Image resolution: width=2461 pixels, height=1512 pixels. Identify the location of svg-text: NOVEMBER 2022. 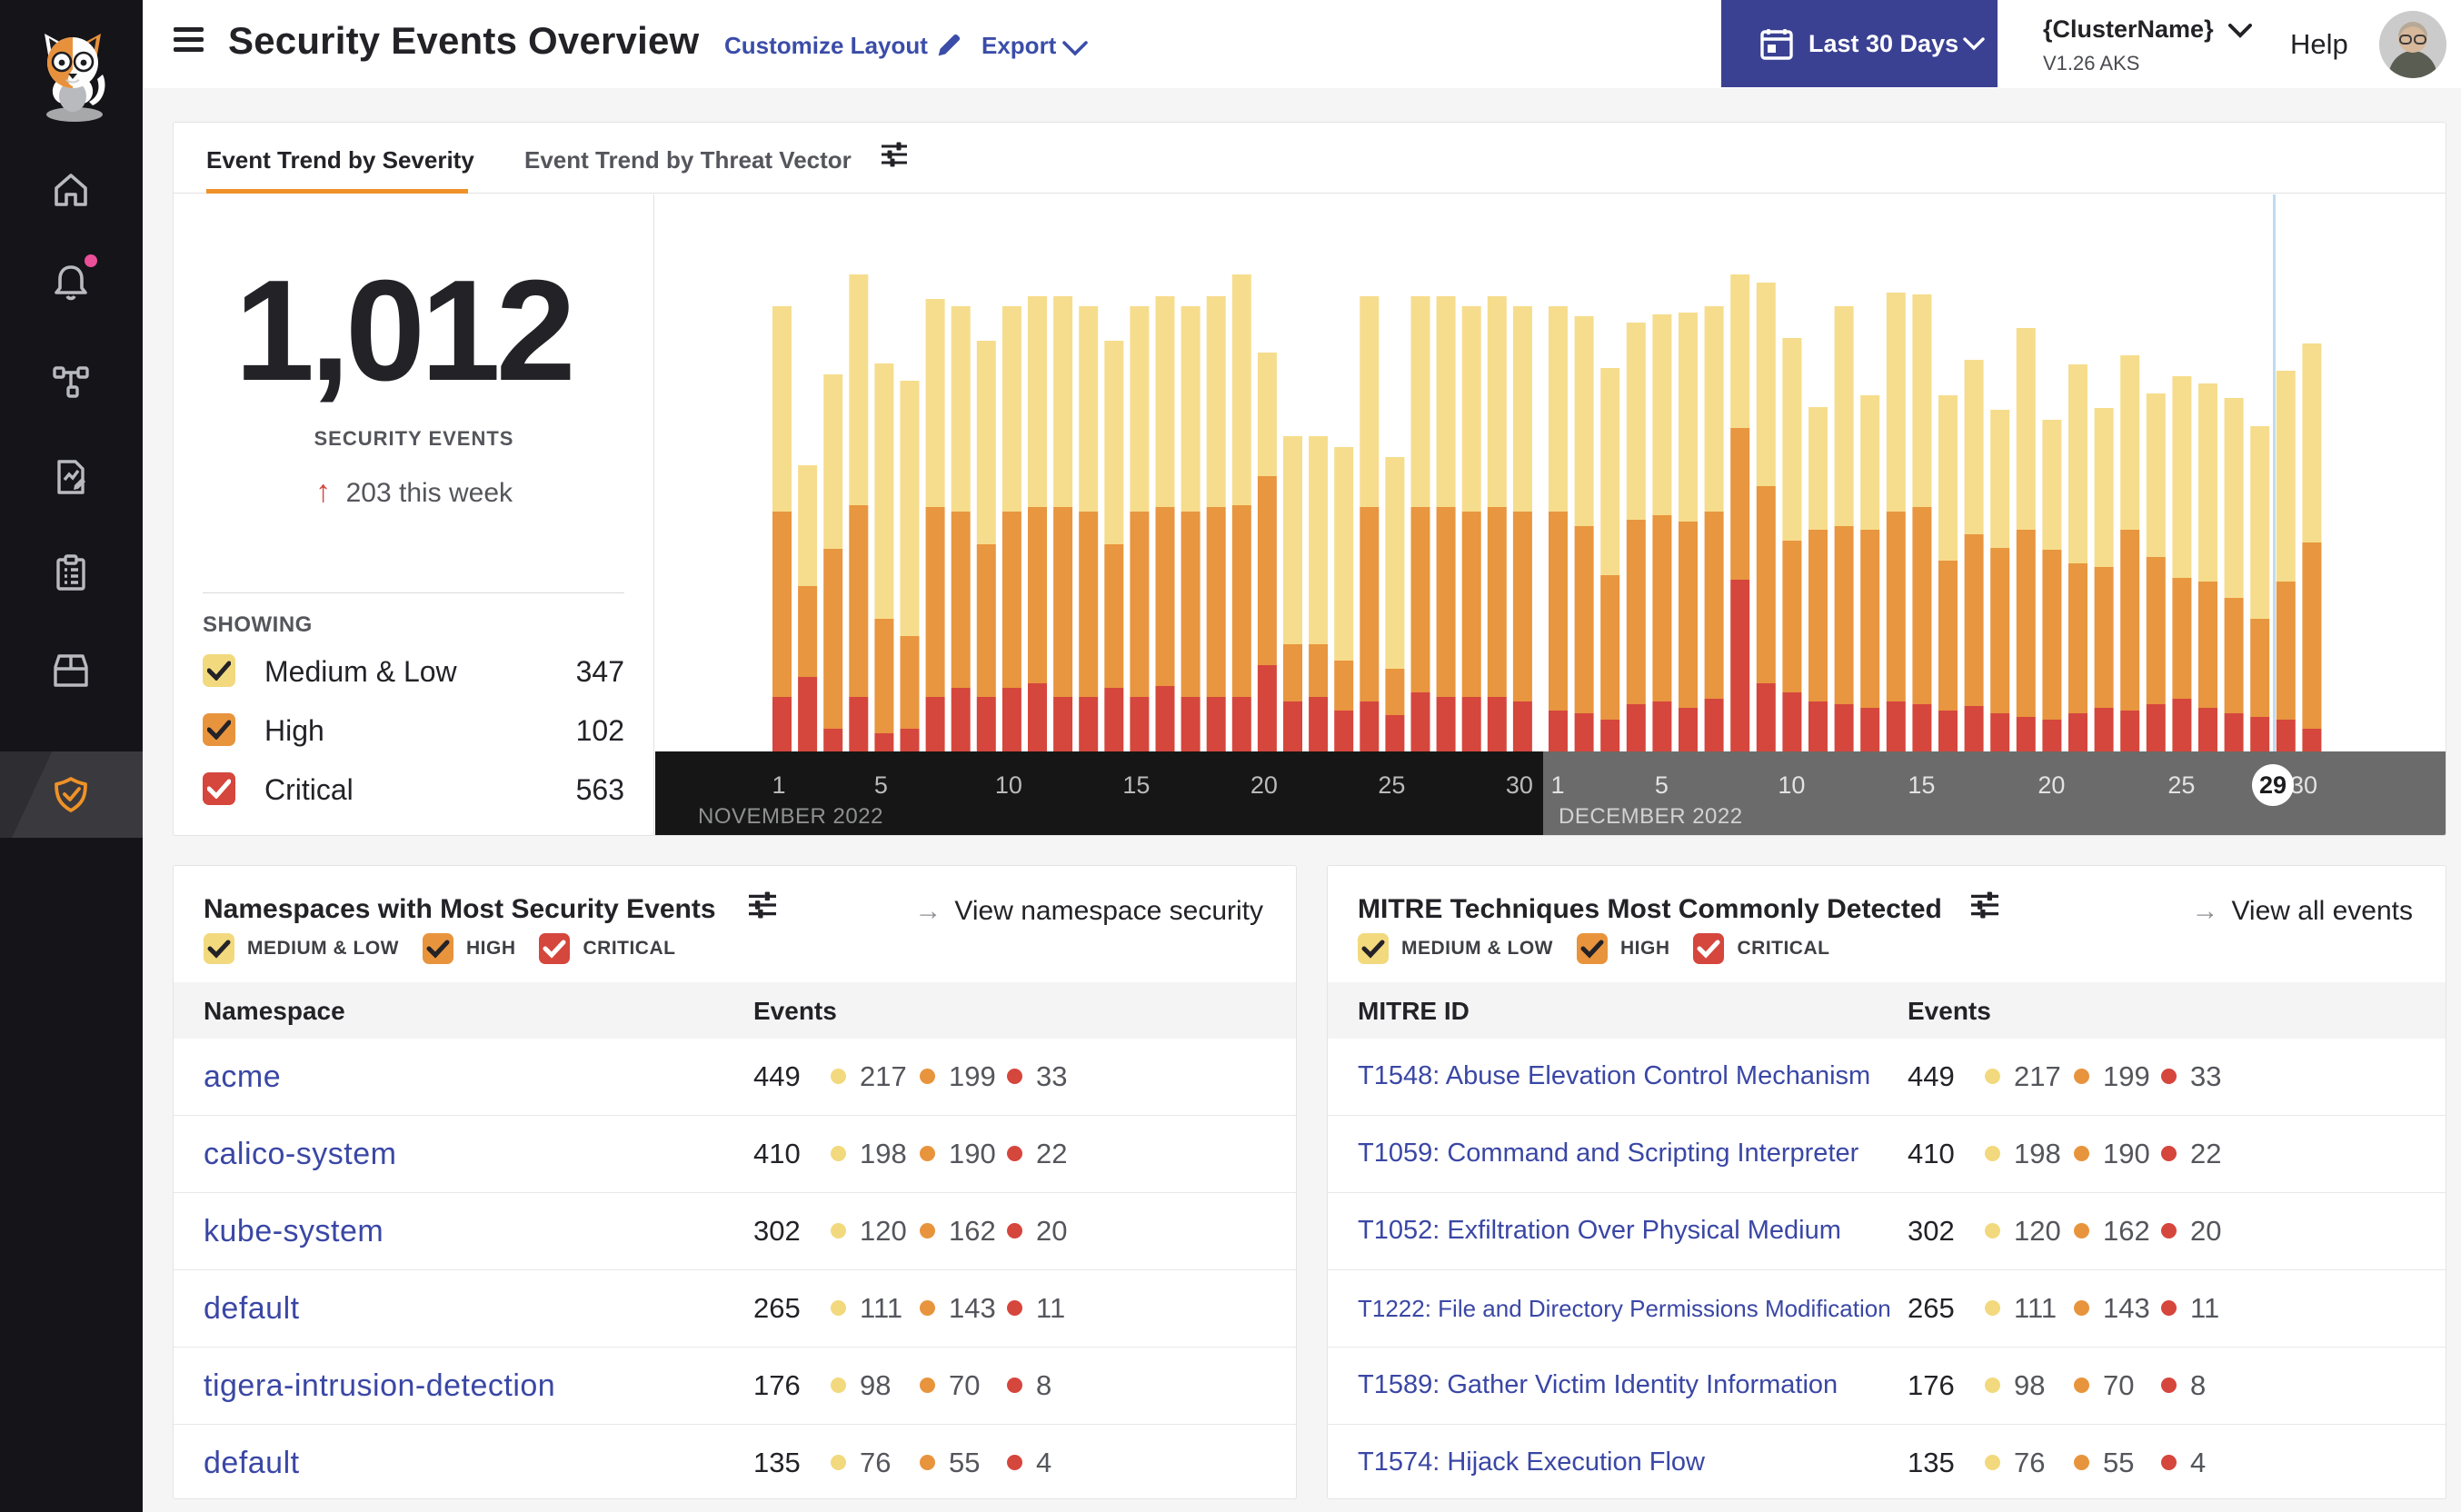
(790, 816).